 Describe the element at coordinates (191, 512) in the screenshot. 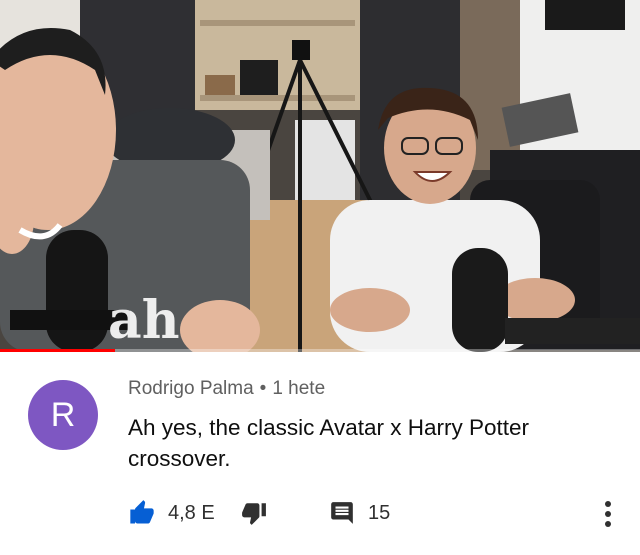

I see `like-count: 4,8 E` at that location.